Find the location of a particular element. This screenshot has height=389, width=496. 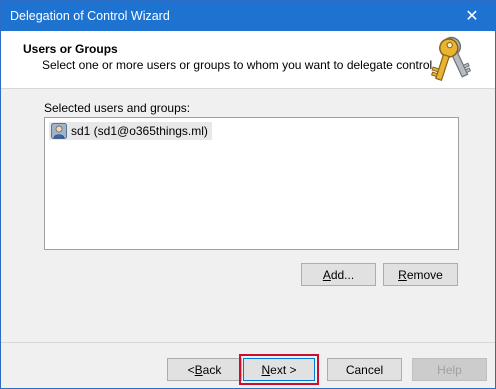

close-button: ✕ is located at coordinates (472, 16).